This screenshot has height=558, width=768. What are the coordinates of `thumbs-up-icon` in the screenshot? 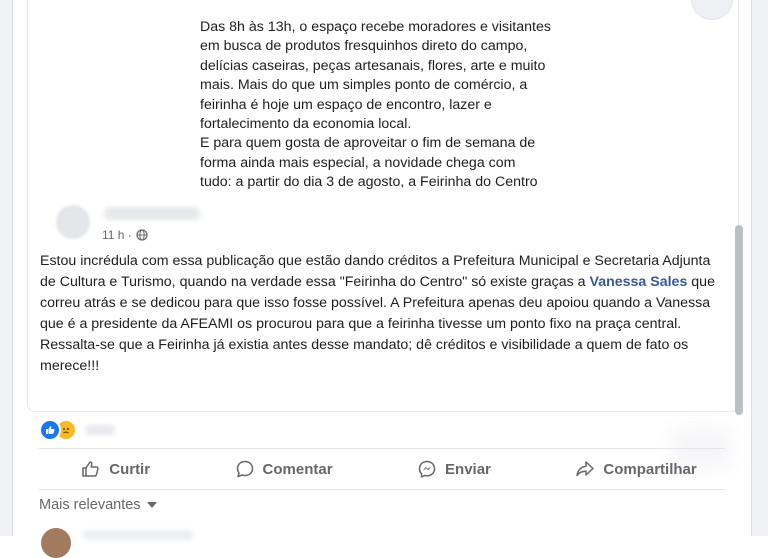 It's located at (90, 469).